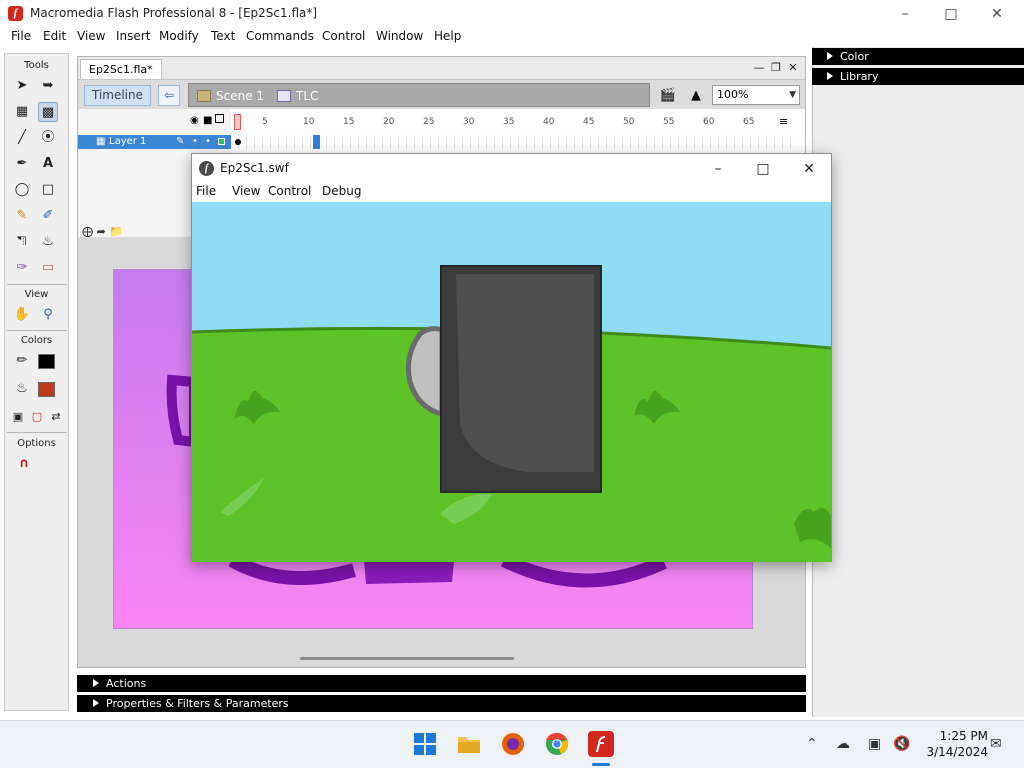  What do you see at coordinates (54, 36) in the screenshot?
I see `menu-edit: Edit` at bounding box center [54, 36].